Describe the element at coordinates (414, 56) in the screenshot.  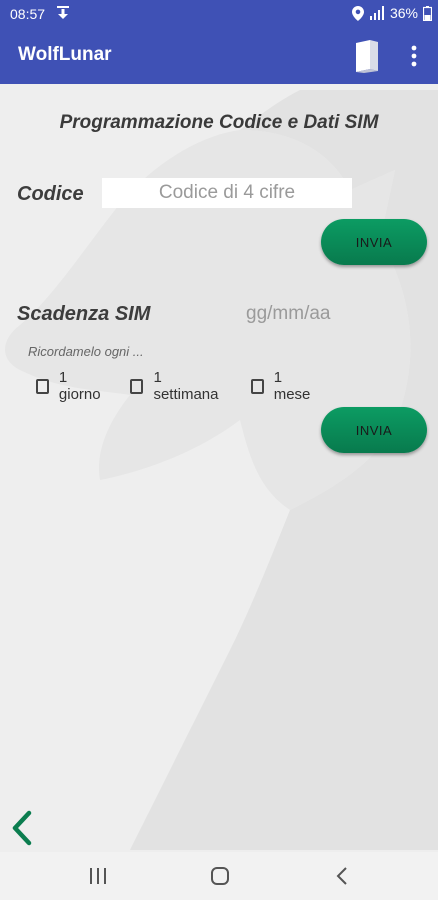
I see `more-vert-icon` at that location.